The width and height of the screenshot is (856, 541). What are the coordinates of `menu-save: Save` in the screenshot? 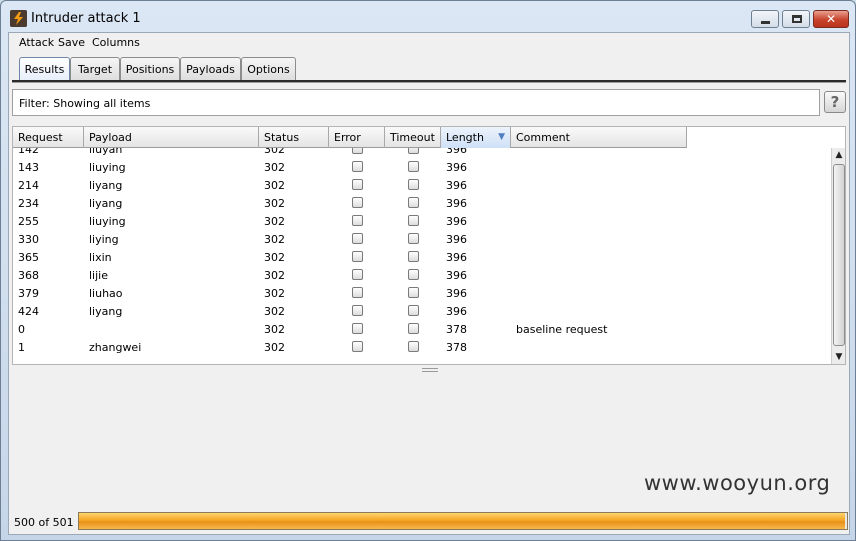 It's located at (71, 42).